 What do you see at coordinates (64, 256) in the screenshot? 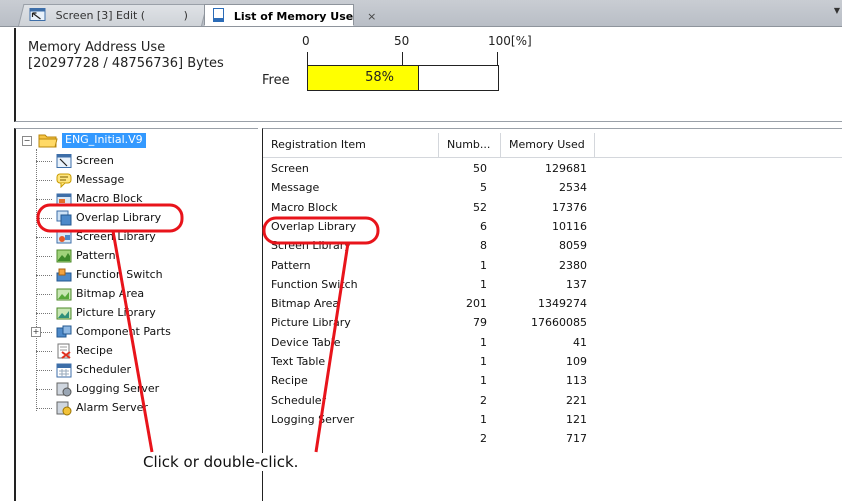
I see `pattern-icon` at bounding box center [64, 256].